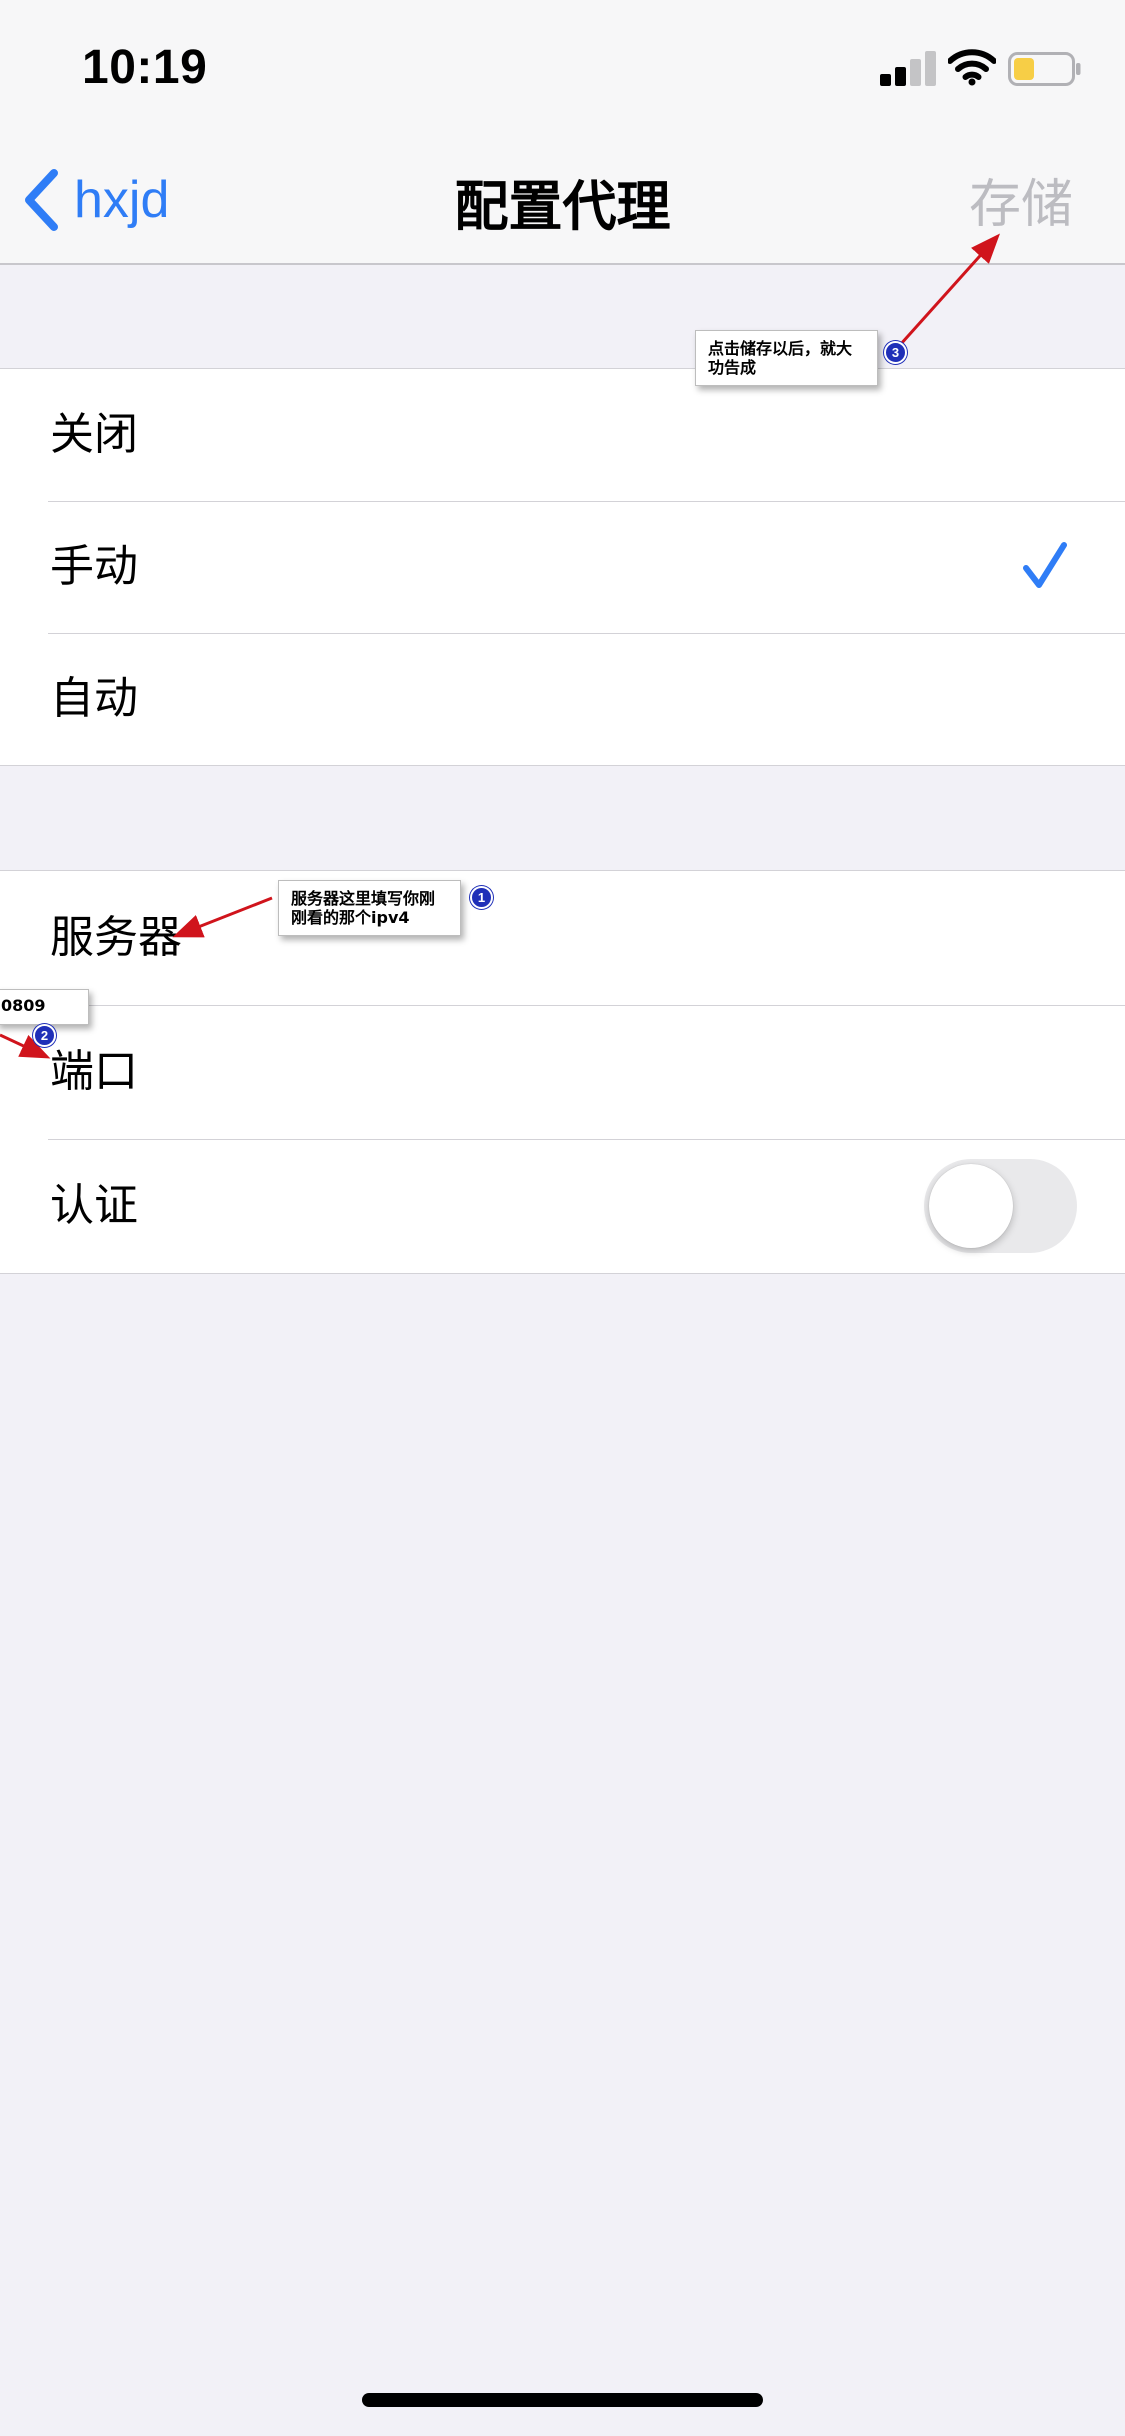 The image size is (1125, 2436). I want to click on proxy-option-manual: 手动, so click(562, 567).